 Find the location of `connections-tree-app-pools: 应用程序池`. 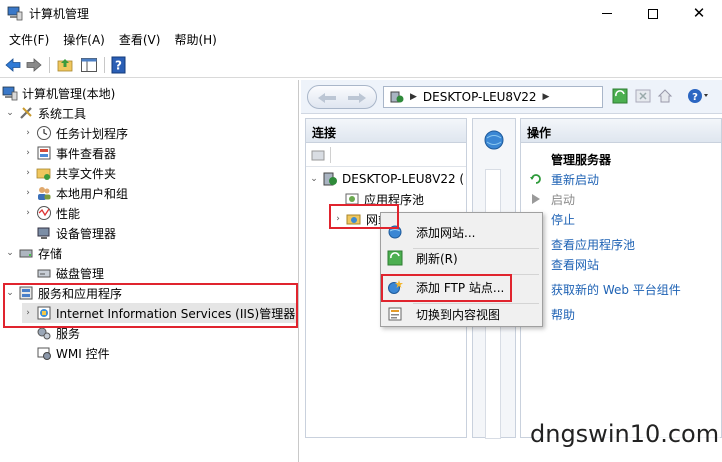

connections-tree-app-pools: 应用程序池 is located at coordinates (383, 199).